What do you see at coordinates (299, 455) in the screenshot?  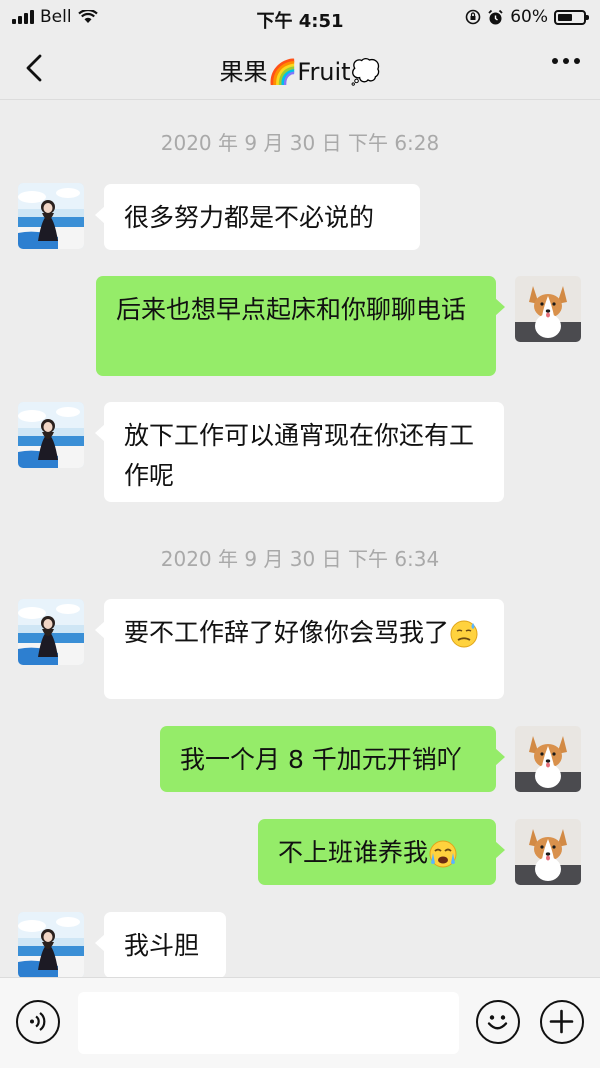 I see `message-text: 放下工作可以通宵现在你还有工作呢` at bounding box center [299, 455].